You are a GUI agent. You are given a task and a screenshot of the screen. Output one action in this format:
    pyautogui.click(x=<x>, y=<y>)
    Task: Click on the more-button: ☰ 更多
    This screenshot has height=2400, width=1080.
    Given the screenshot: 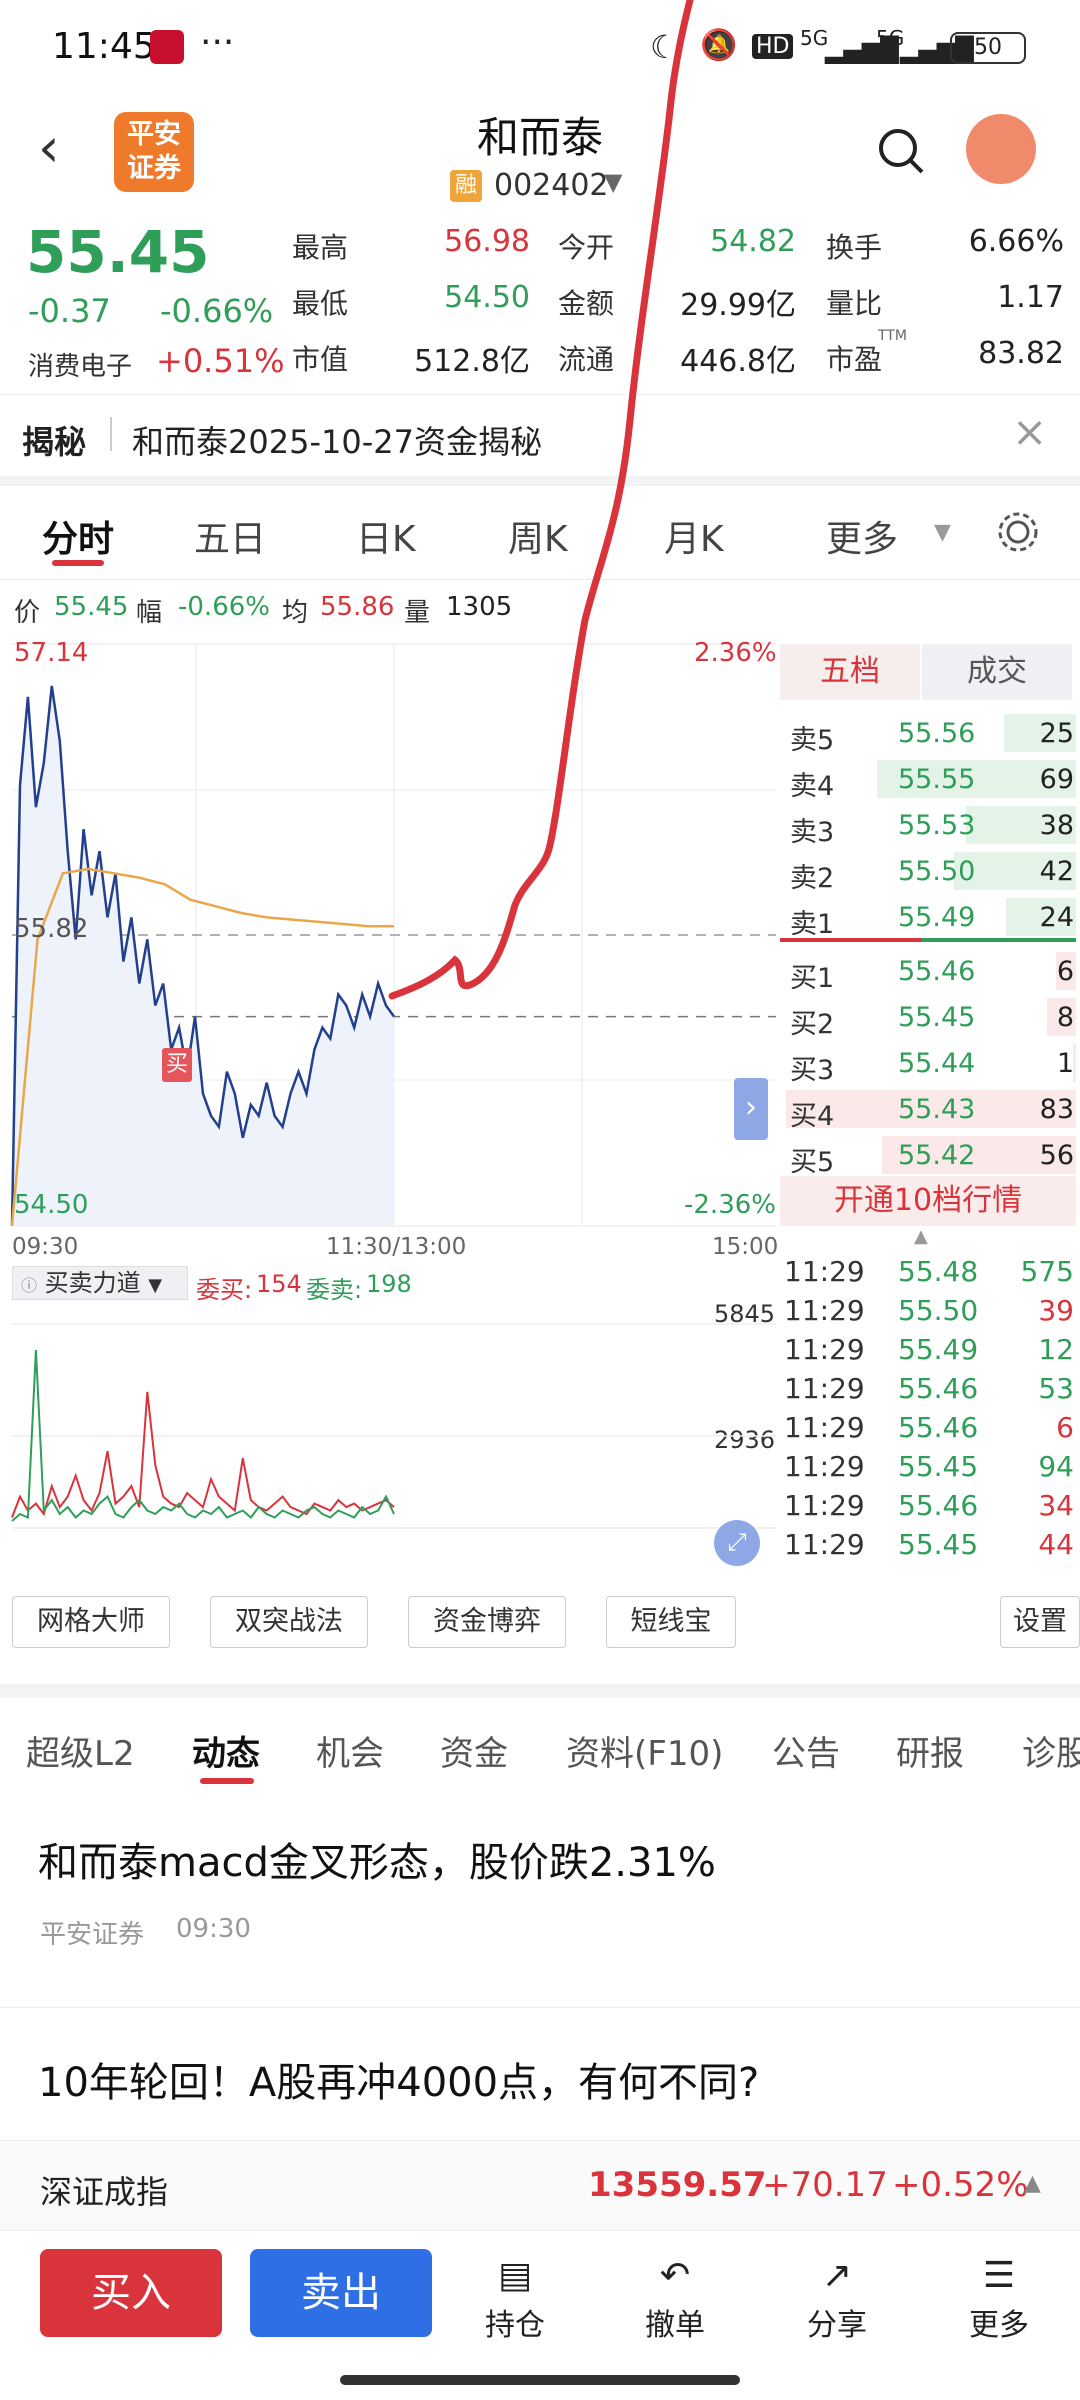 What is the action you would take?
    pyautogui.click(x=999, y=2299)
    